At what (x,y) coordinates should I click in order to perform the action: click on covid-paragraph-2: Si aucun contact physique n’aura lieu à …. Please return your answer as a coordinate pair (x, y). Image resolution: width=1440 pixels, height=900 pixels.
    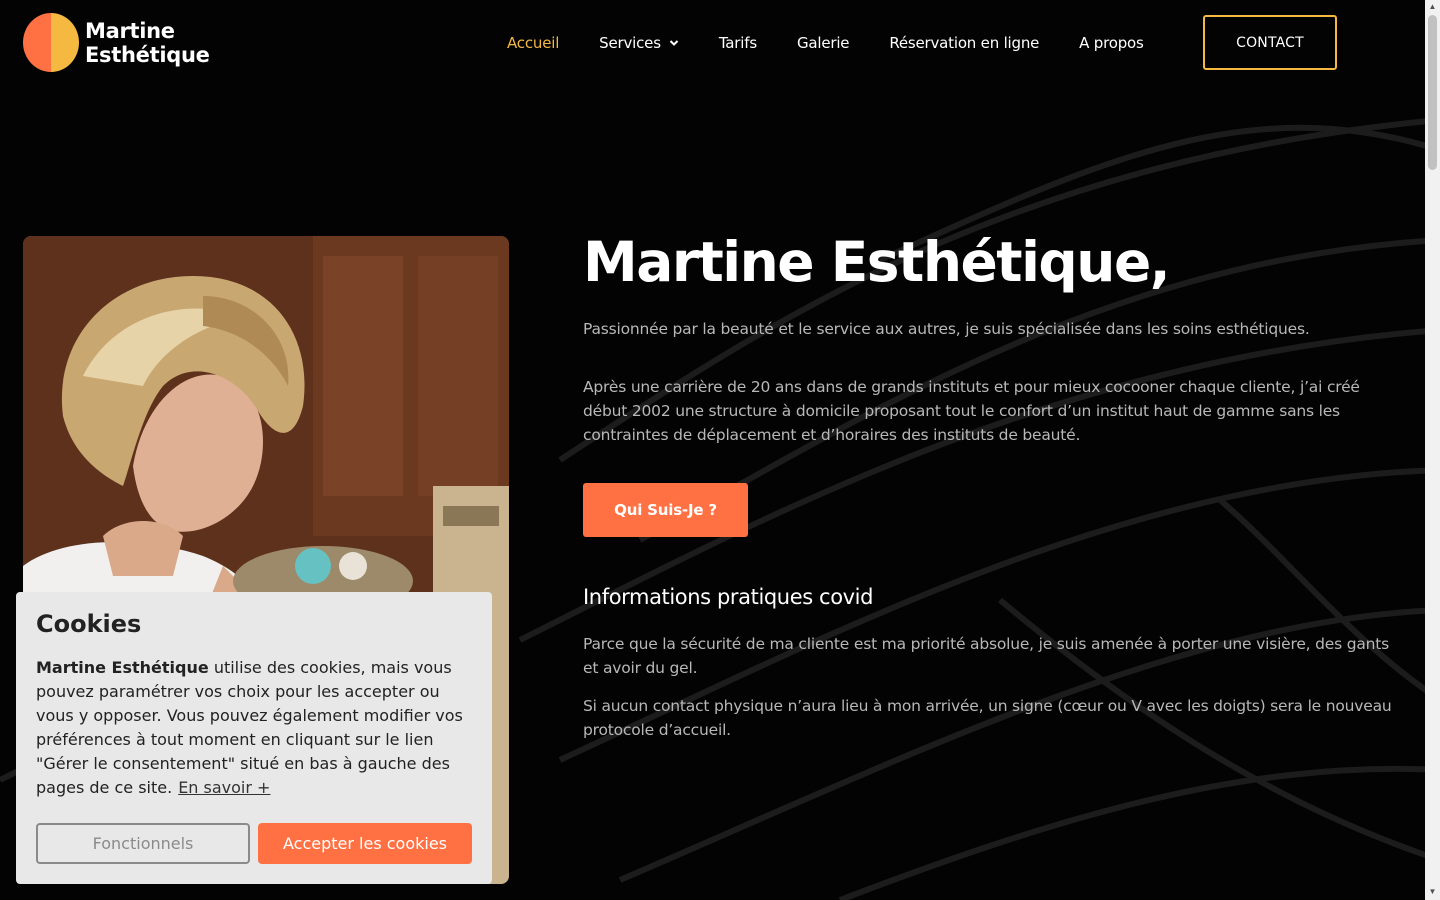
    Looking at the image, I should click on (987, 718).